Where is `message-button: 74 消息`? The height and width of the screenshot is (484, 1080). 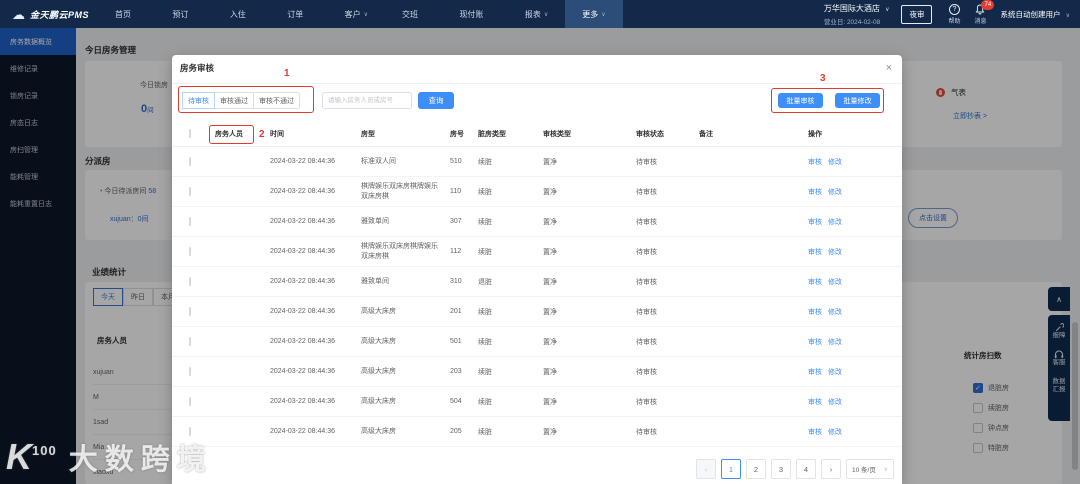
message-button: 74 消息 is located at coordinates (984, 12).